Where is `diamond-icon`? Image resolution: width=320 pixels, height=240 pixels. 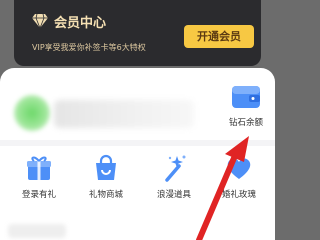 diamond-icon is located at coordinates (40, 21).